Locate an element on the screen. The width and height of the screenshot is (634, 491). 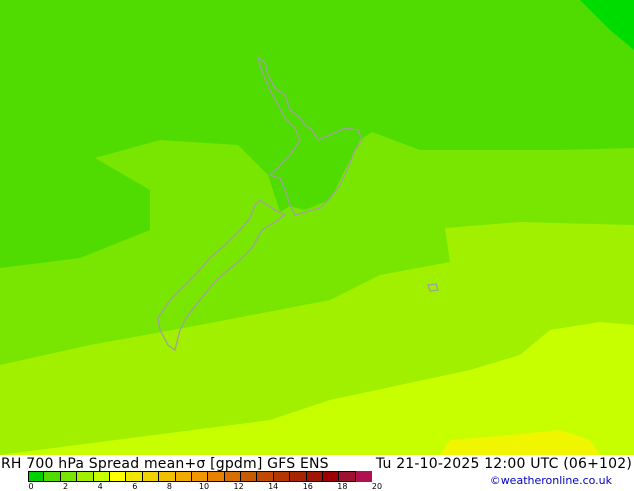
valid-time: Tu 21-10-2025 12:00 UTC (06+102) is located at coordinates (503, 464).